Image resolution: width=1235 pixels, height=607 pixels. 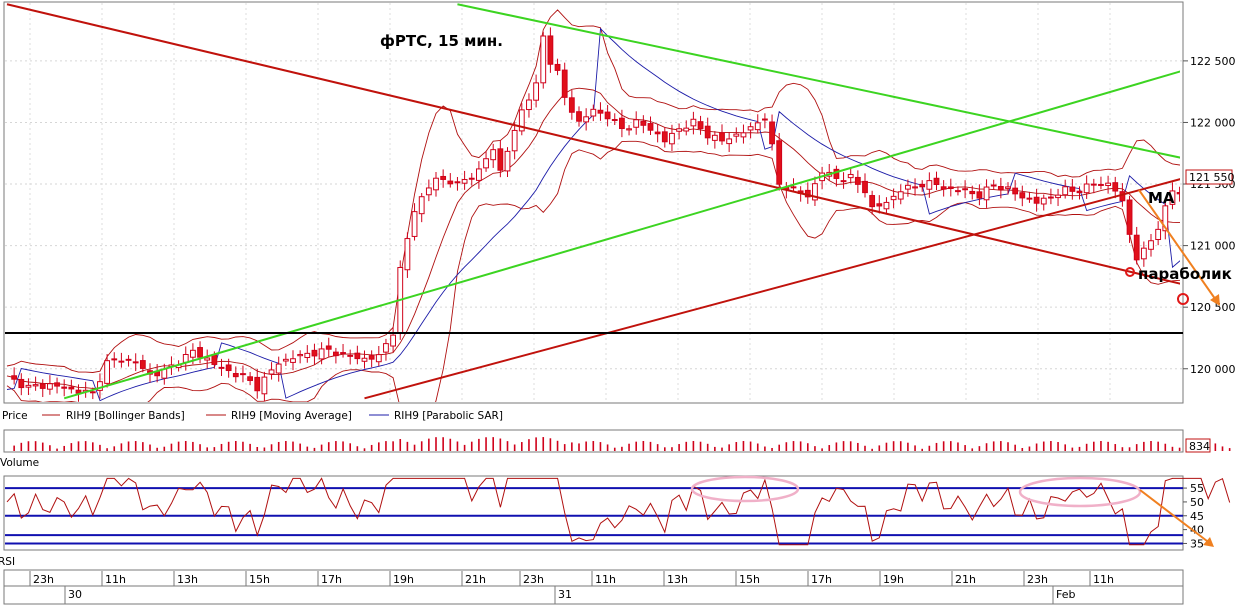 I want to click on price-tick-label: 120 000, so click(x=1212, y=369).